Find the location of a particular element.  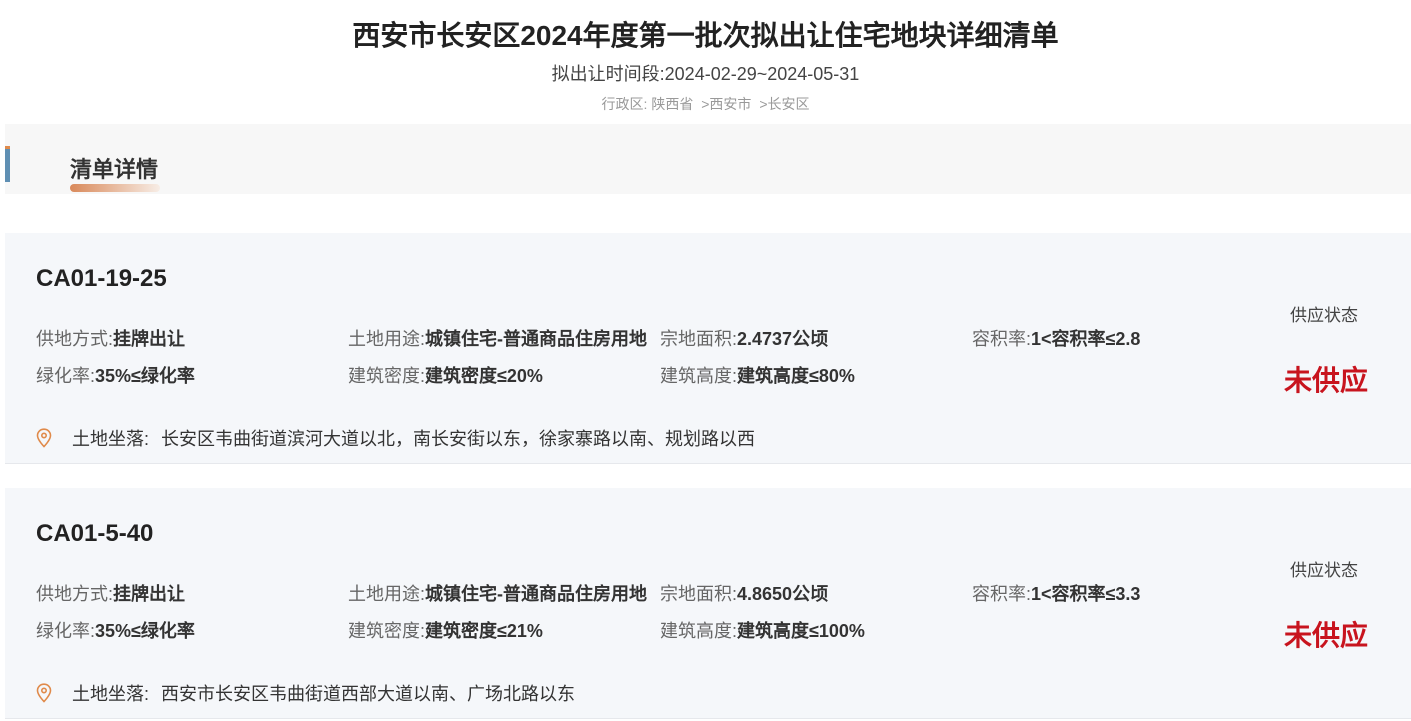

plot-ratio-field: 容积率:1<容积率≤3.3 is located at coordinates (1056, 593).